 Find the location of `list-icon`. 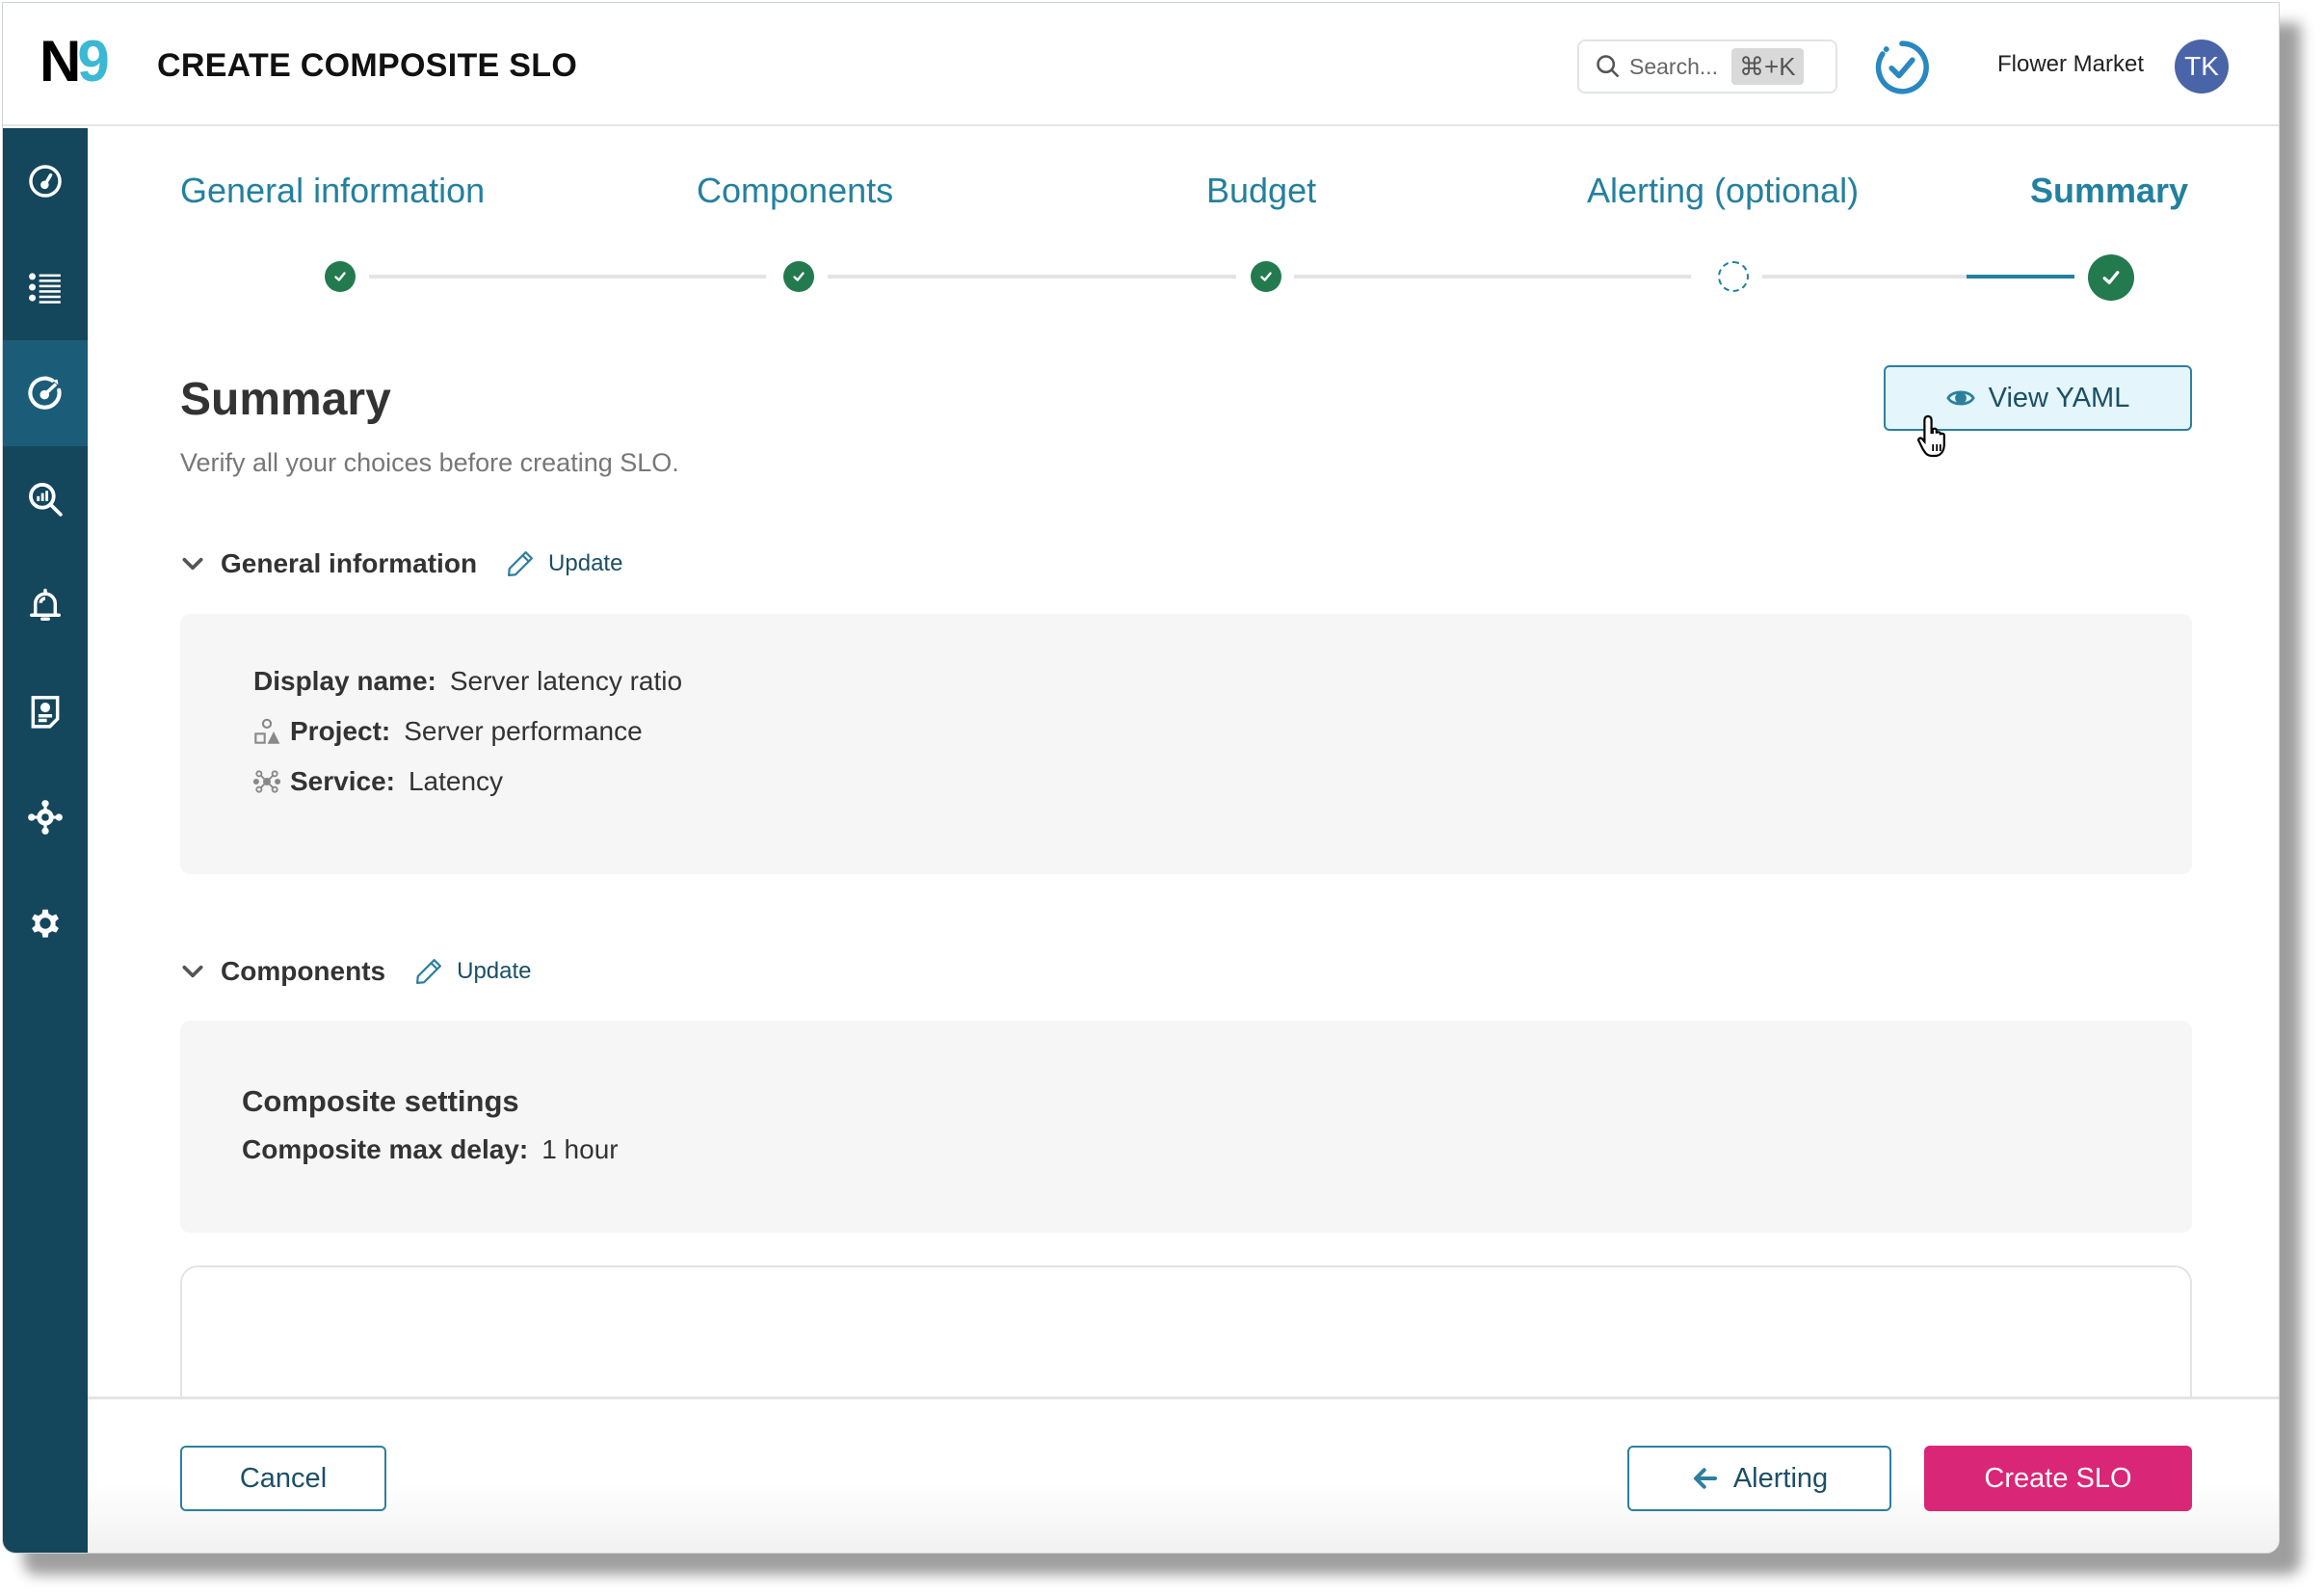

list-icon is located at coordinates (45, 288).